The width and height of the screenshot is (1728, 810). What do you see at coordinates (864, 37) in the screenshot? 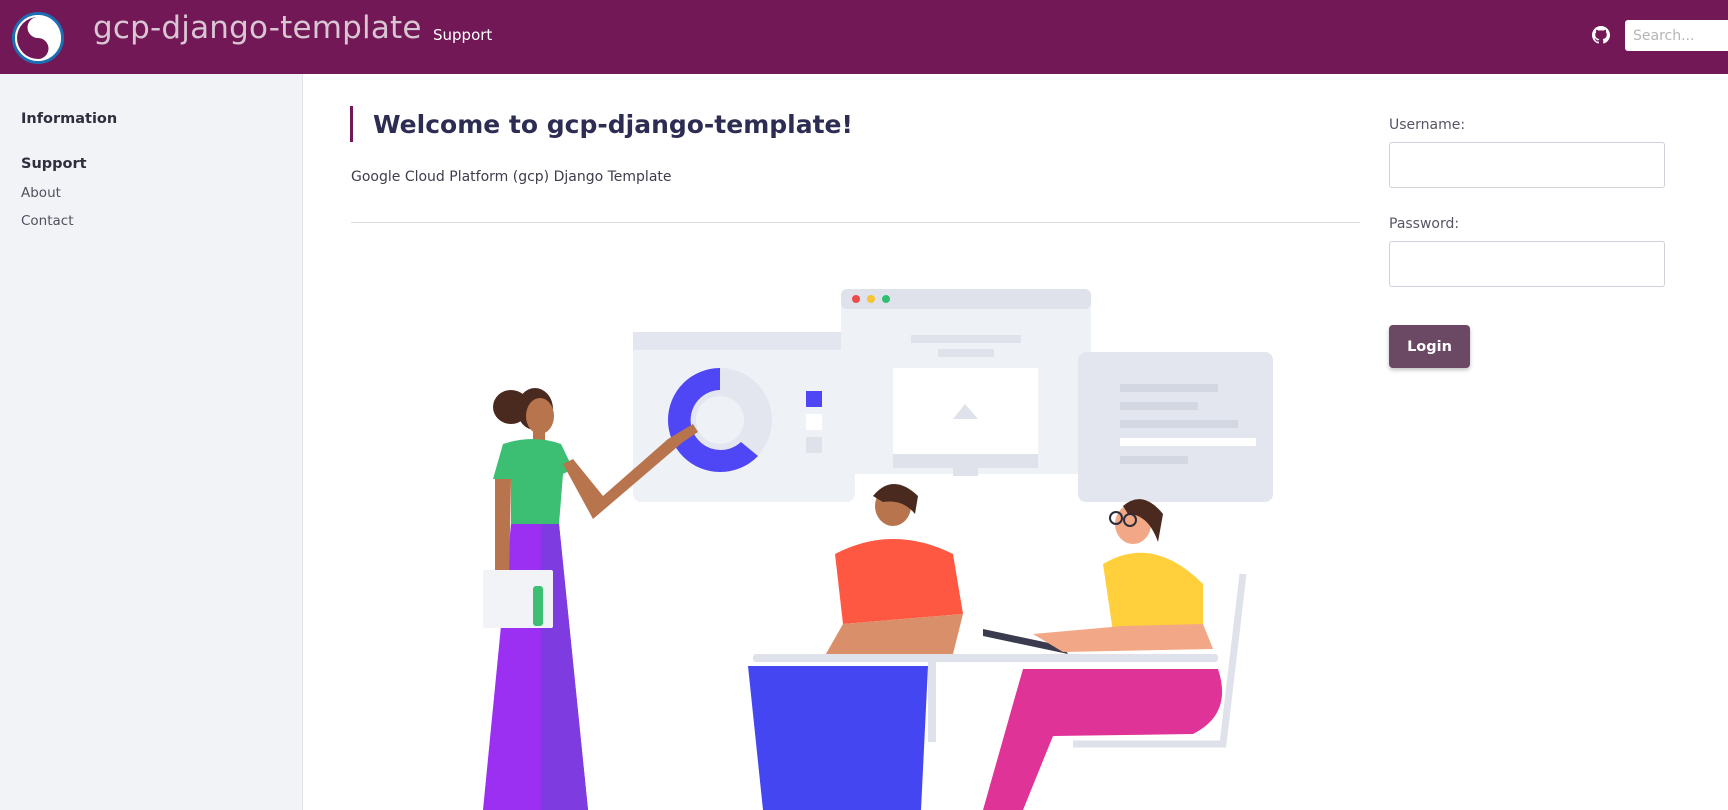
I see `top-navbar: gcp-django-template Support` at bounding box center [864, 37].